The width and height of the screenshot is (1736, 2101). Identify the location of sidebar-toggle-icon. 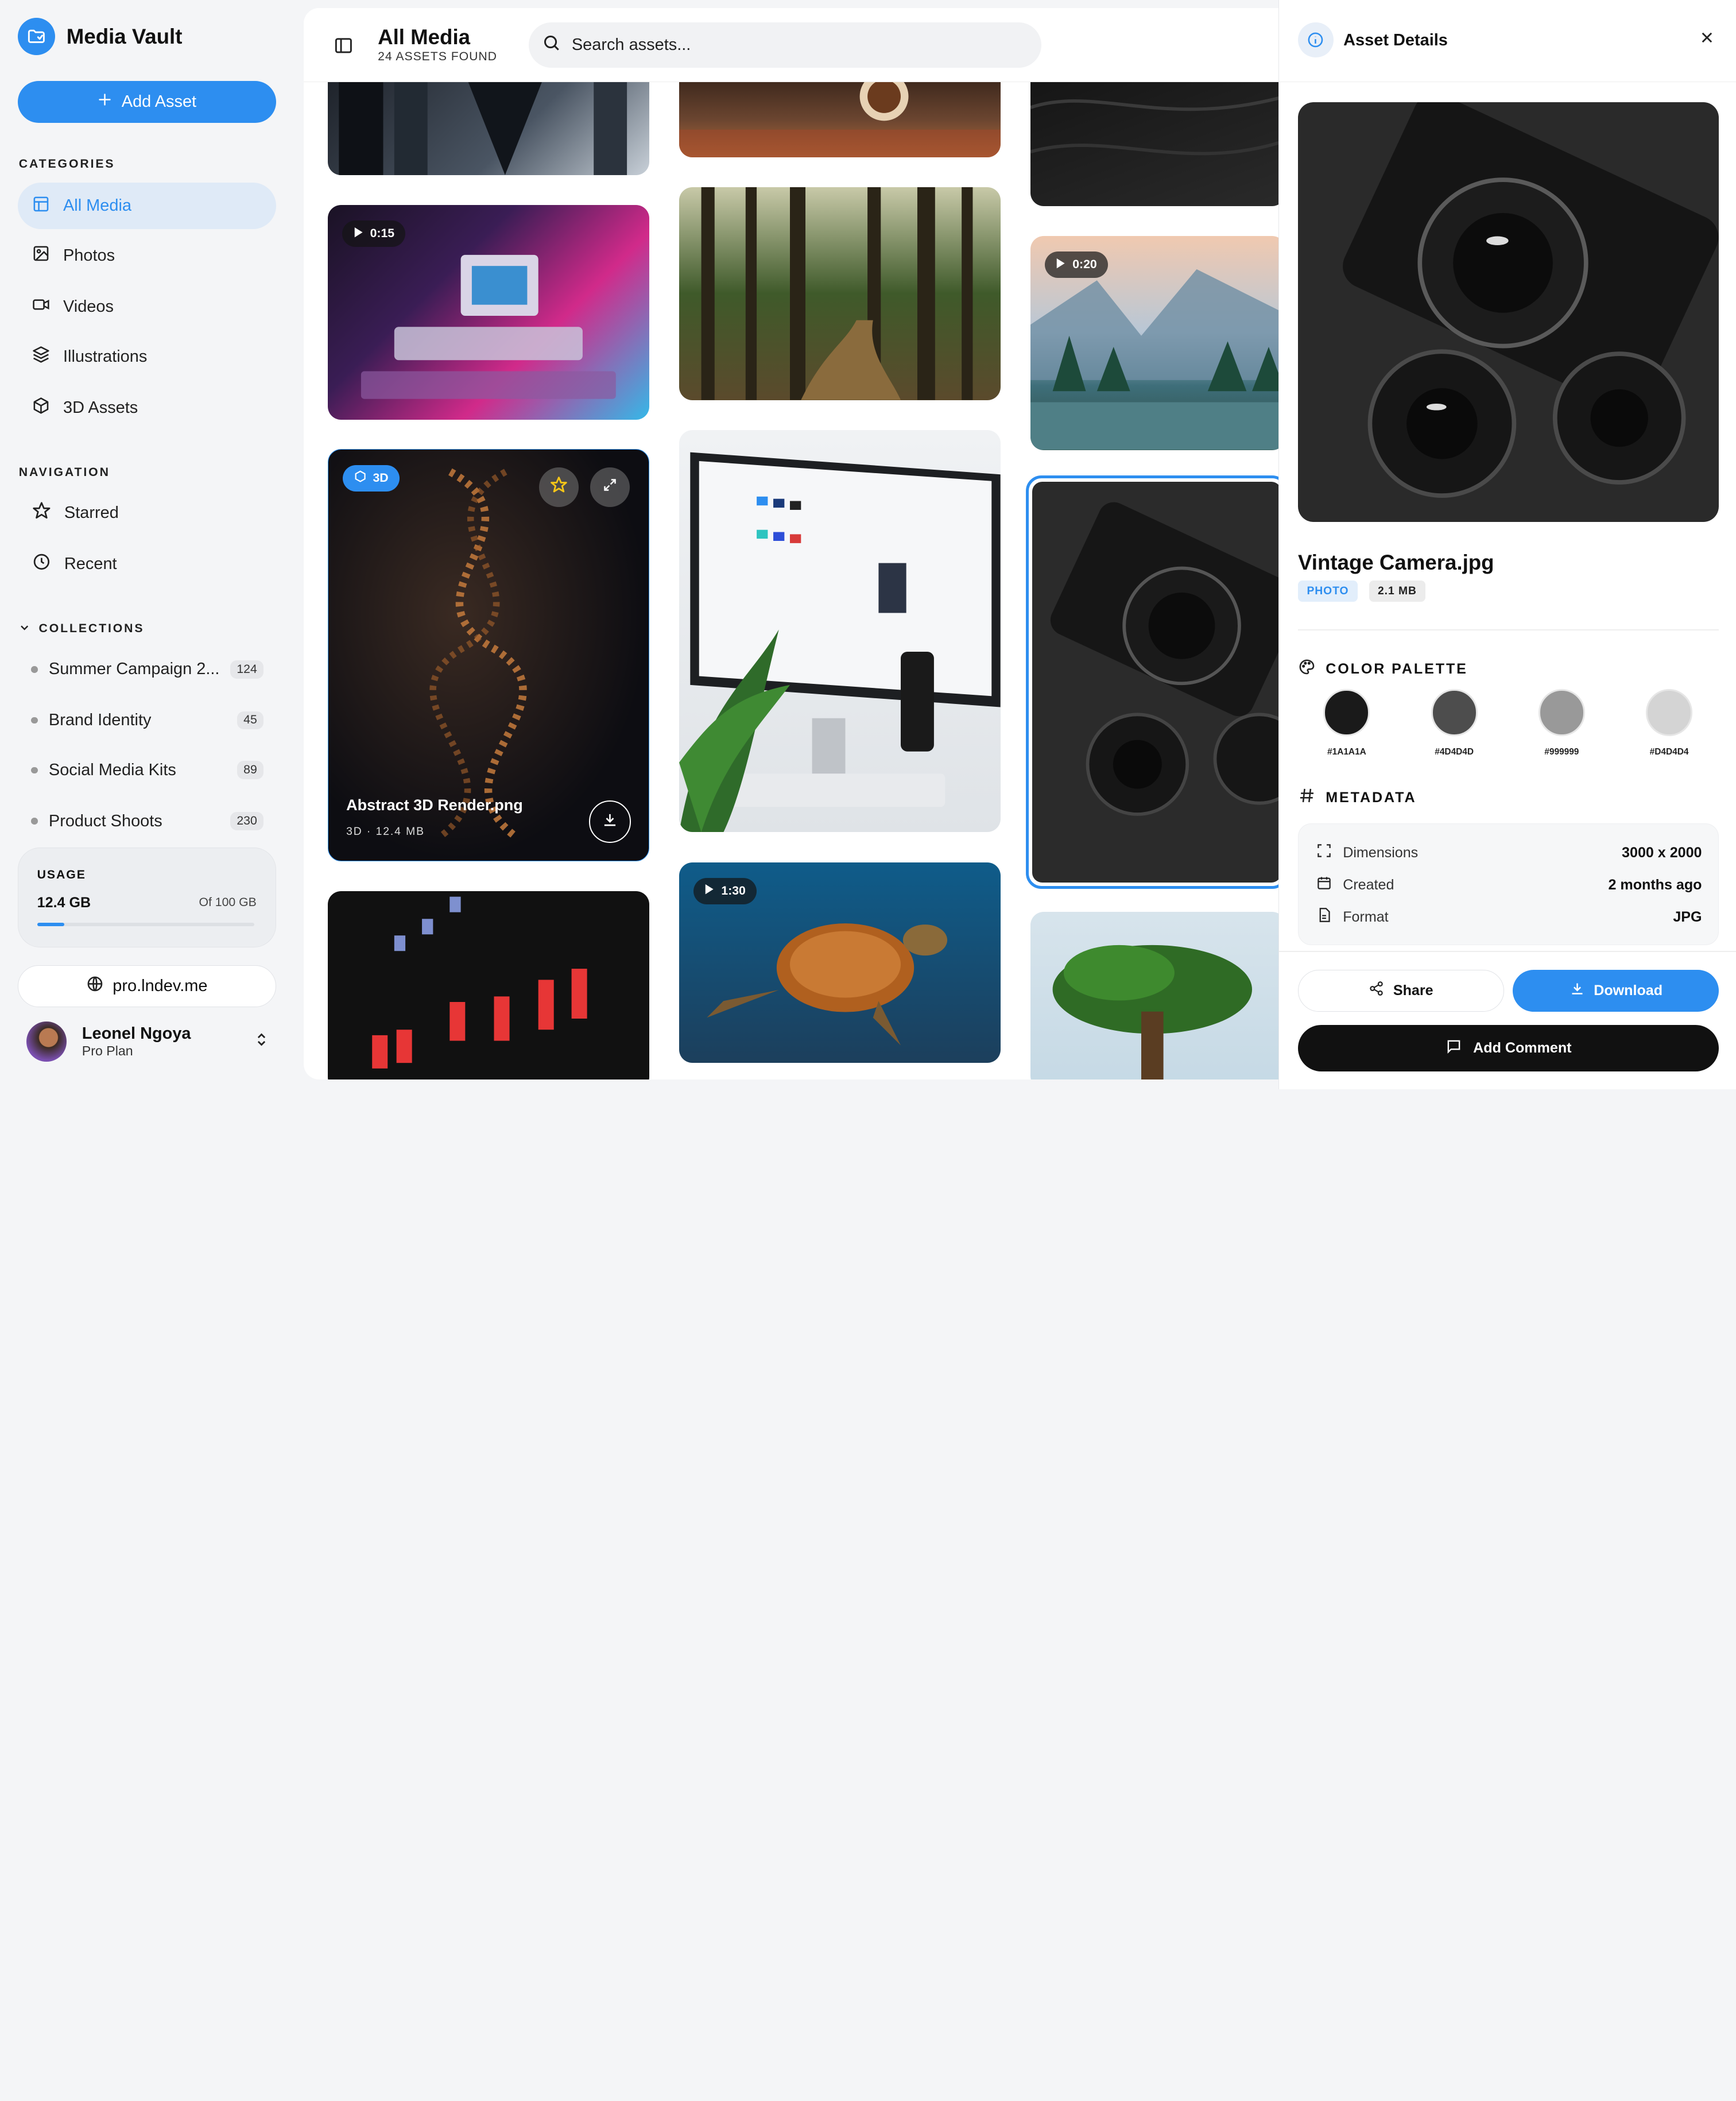
(344, 48).